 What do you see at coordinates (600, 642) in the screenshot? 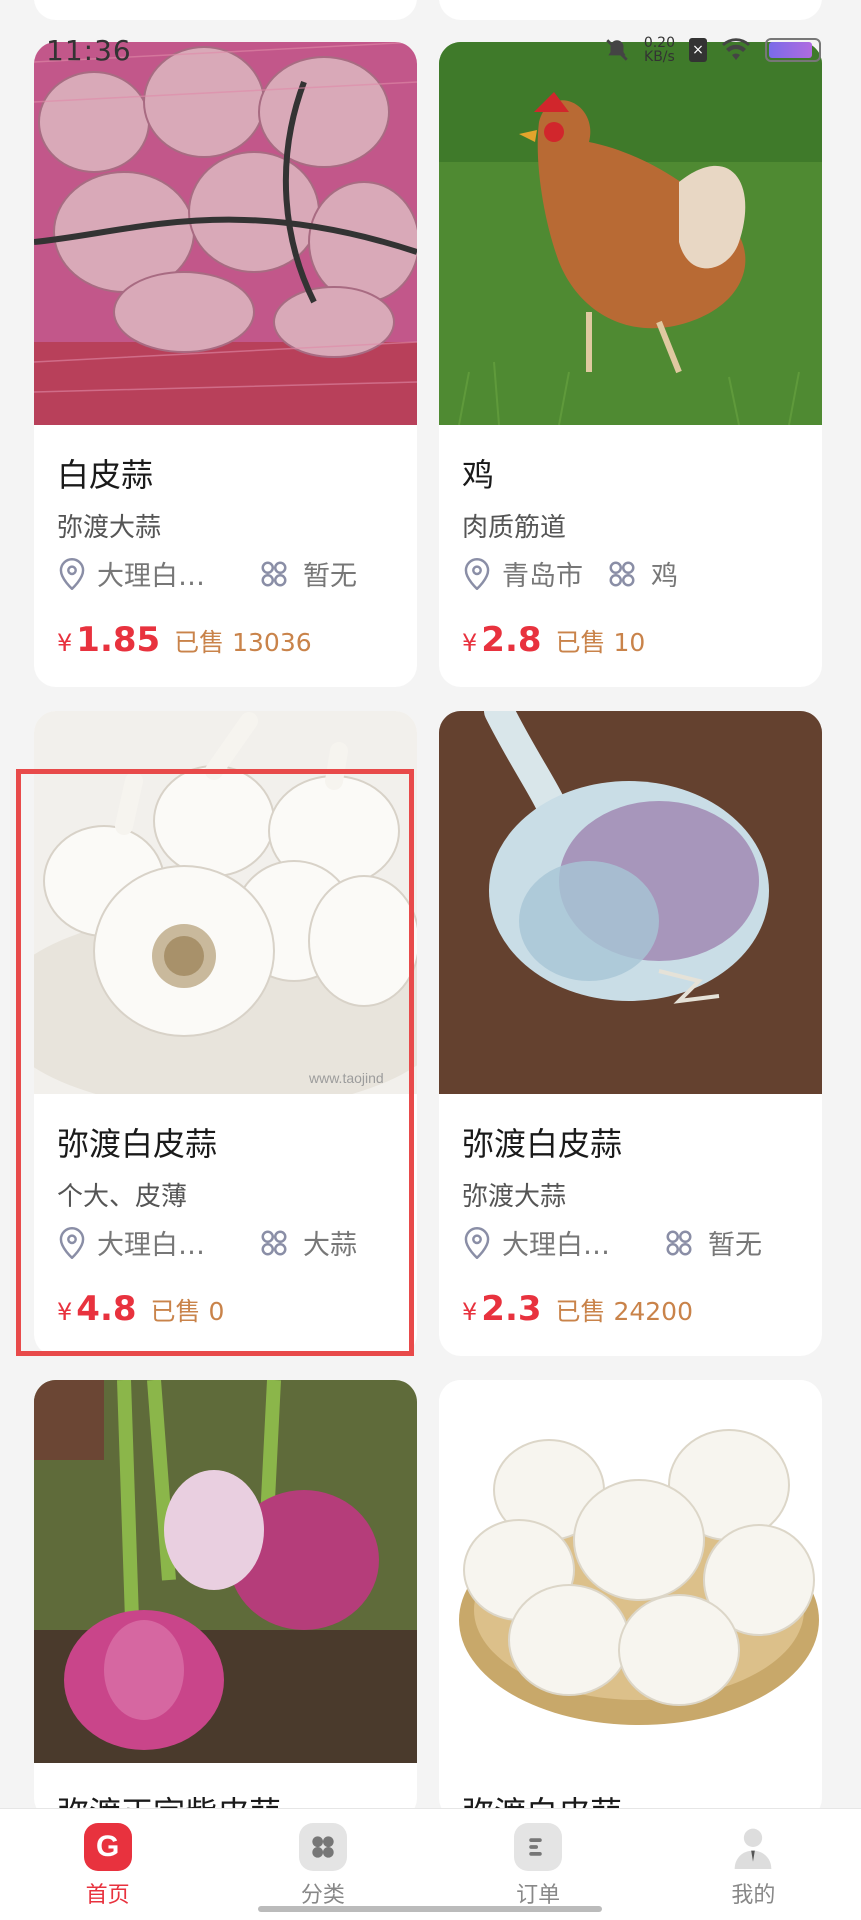
I see `product-sold-count: 已售 10` at bounding box center [600, 642].